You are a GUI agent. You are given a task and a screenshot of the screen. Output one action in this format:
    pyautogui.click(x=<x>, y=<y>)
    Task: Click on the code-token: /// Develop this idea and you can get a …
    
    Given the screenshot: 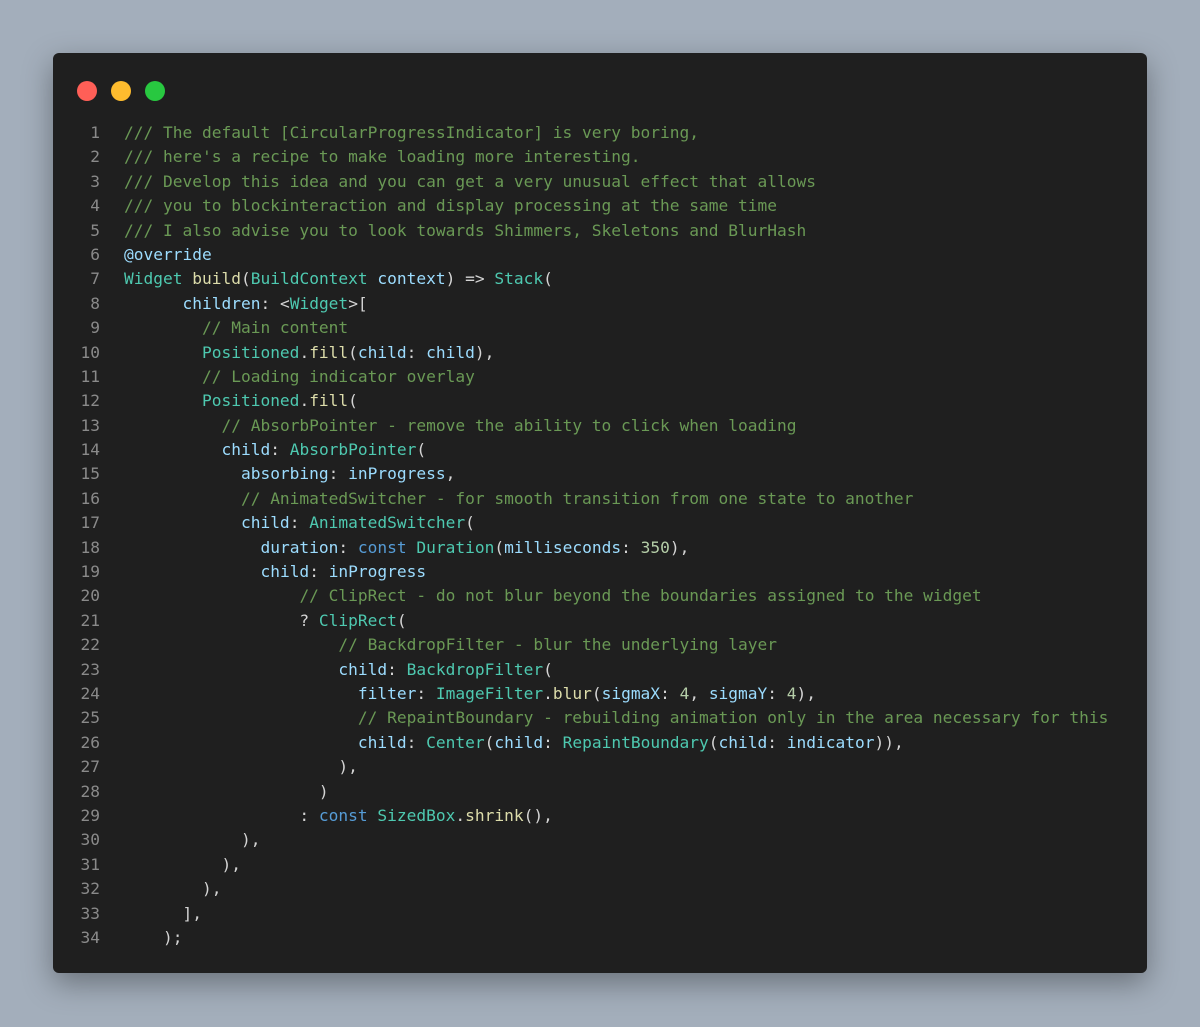 What is the action you would take?
    pyautogui.click(x=470, y=181)
    